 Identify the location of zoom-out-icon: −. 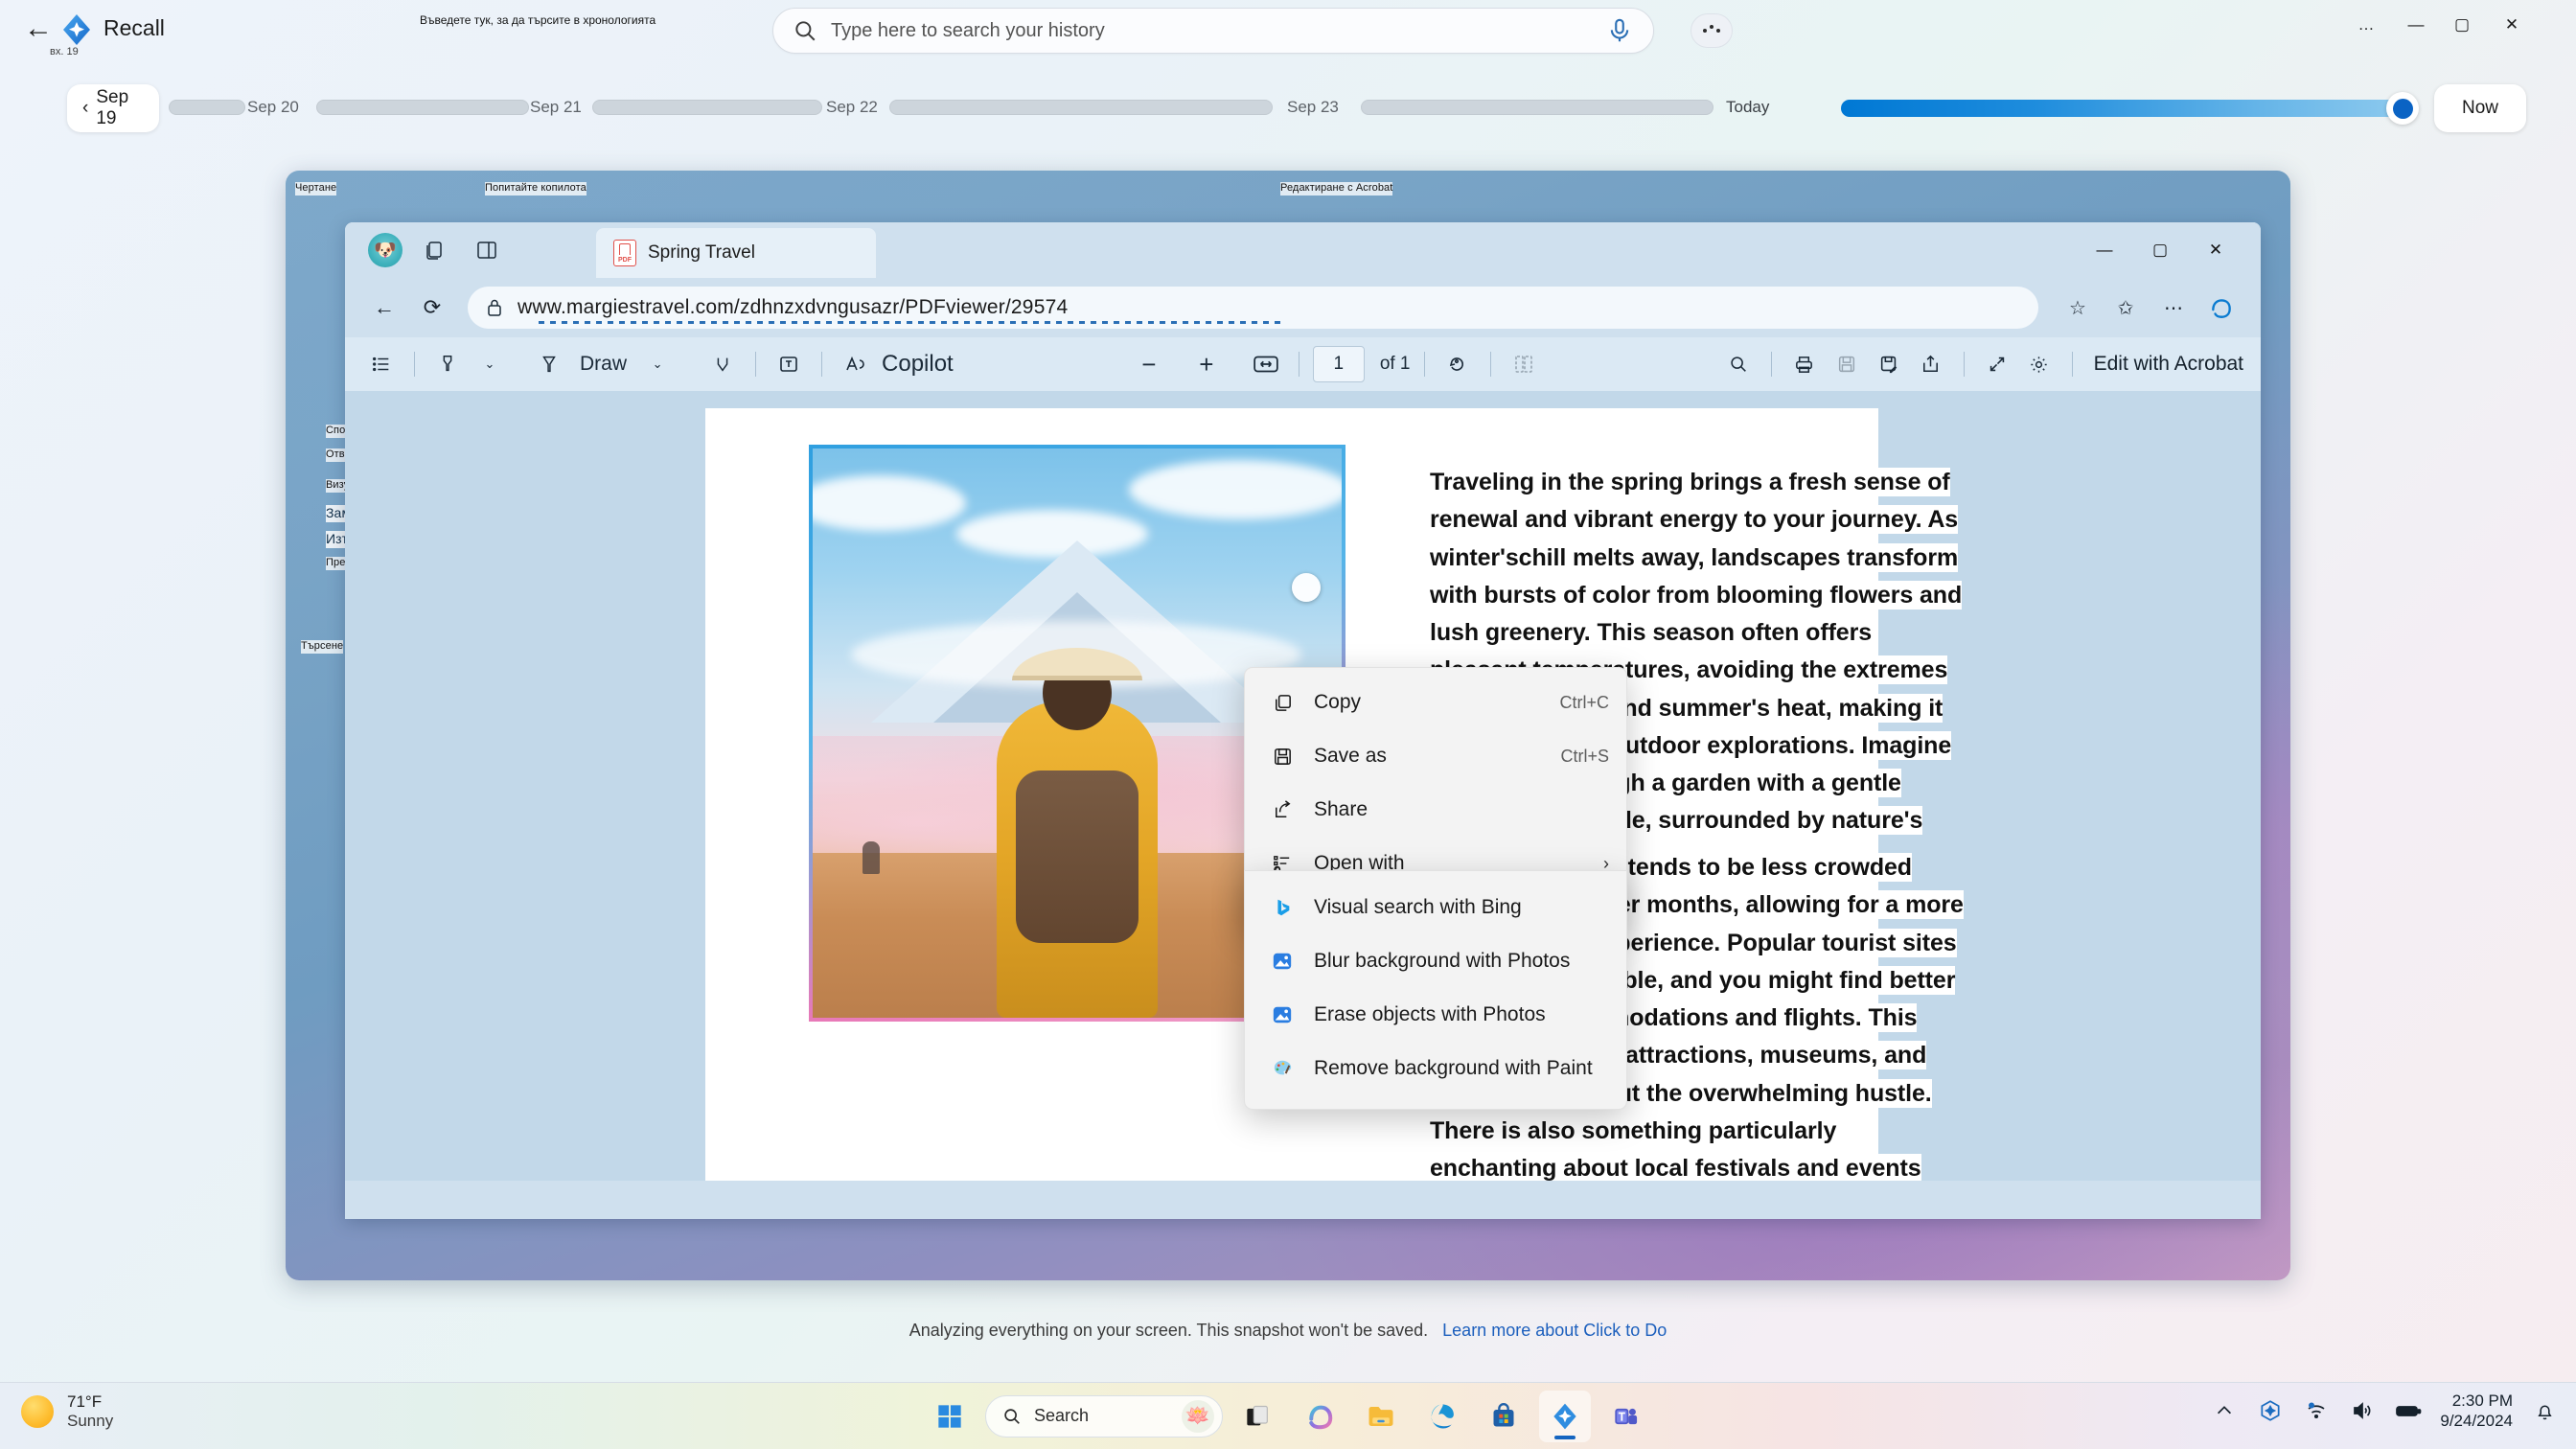
(1149, 364).